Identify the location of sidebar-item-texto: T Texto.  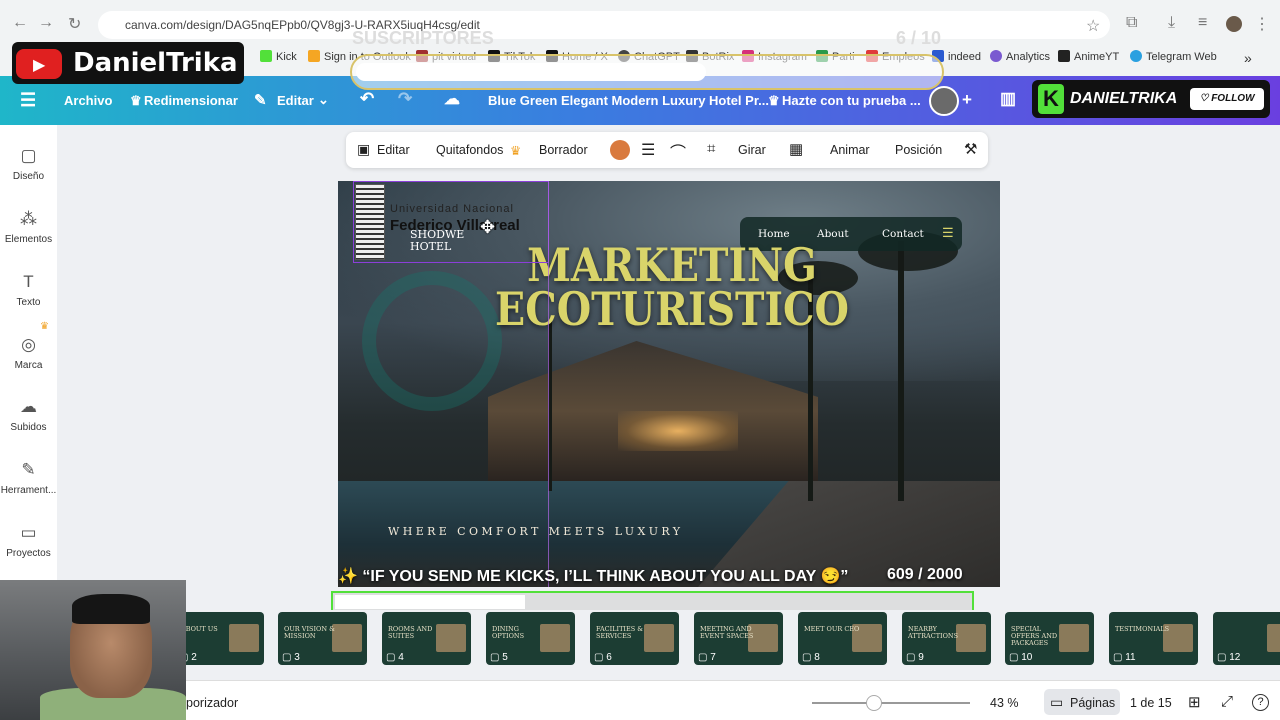
(28, 290).